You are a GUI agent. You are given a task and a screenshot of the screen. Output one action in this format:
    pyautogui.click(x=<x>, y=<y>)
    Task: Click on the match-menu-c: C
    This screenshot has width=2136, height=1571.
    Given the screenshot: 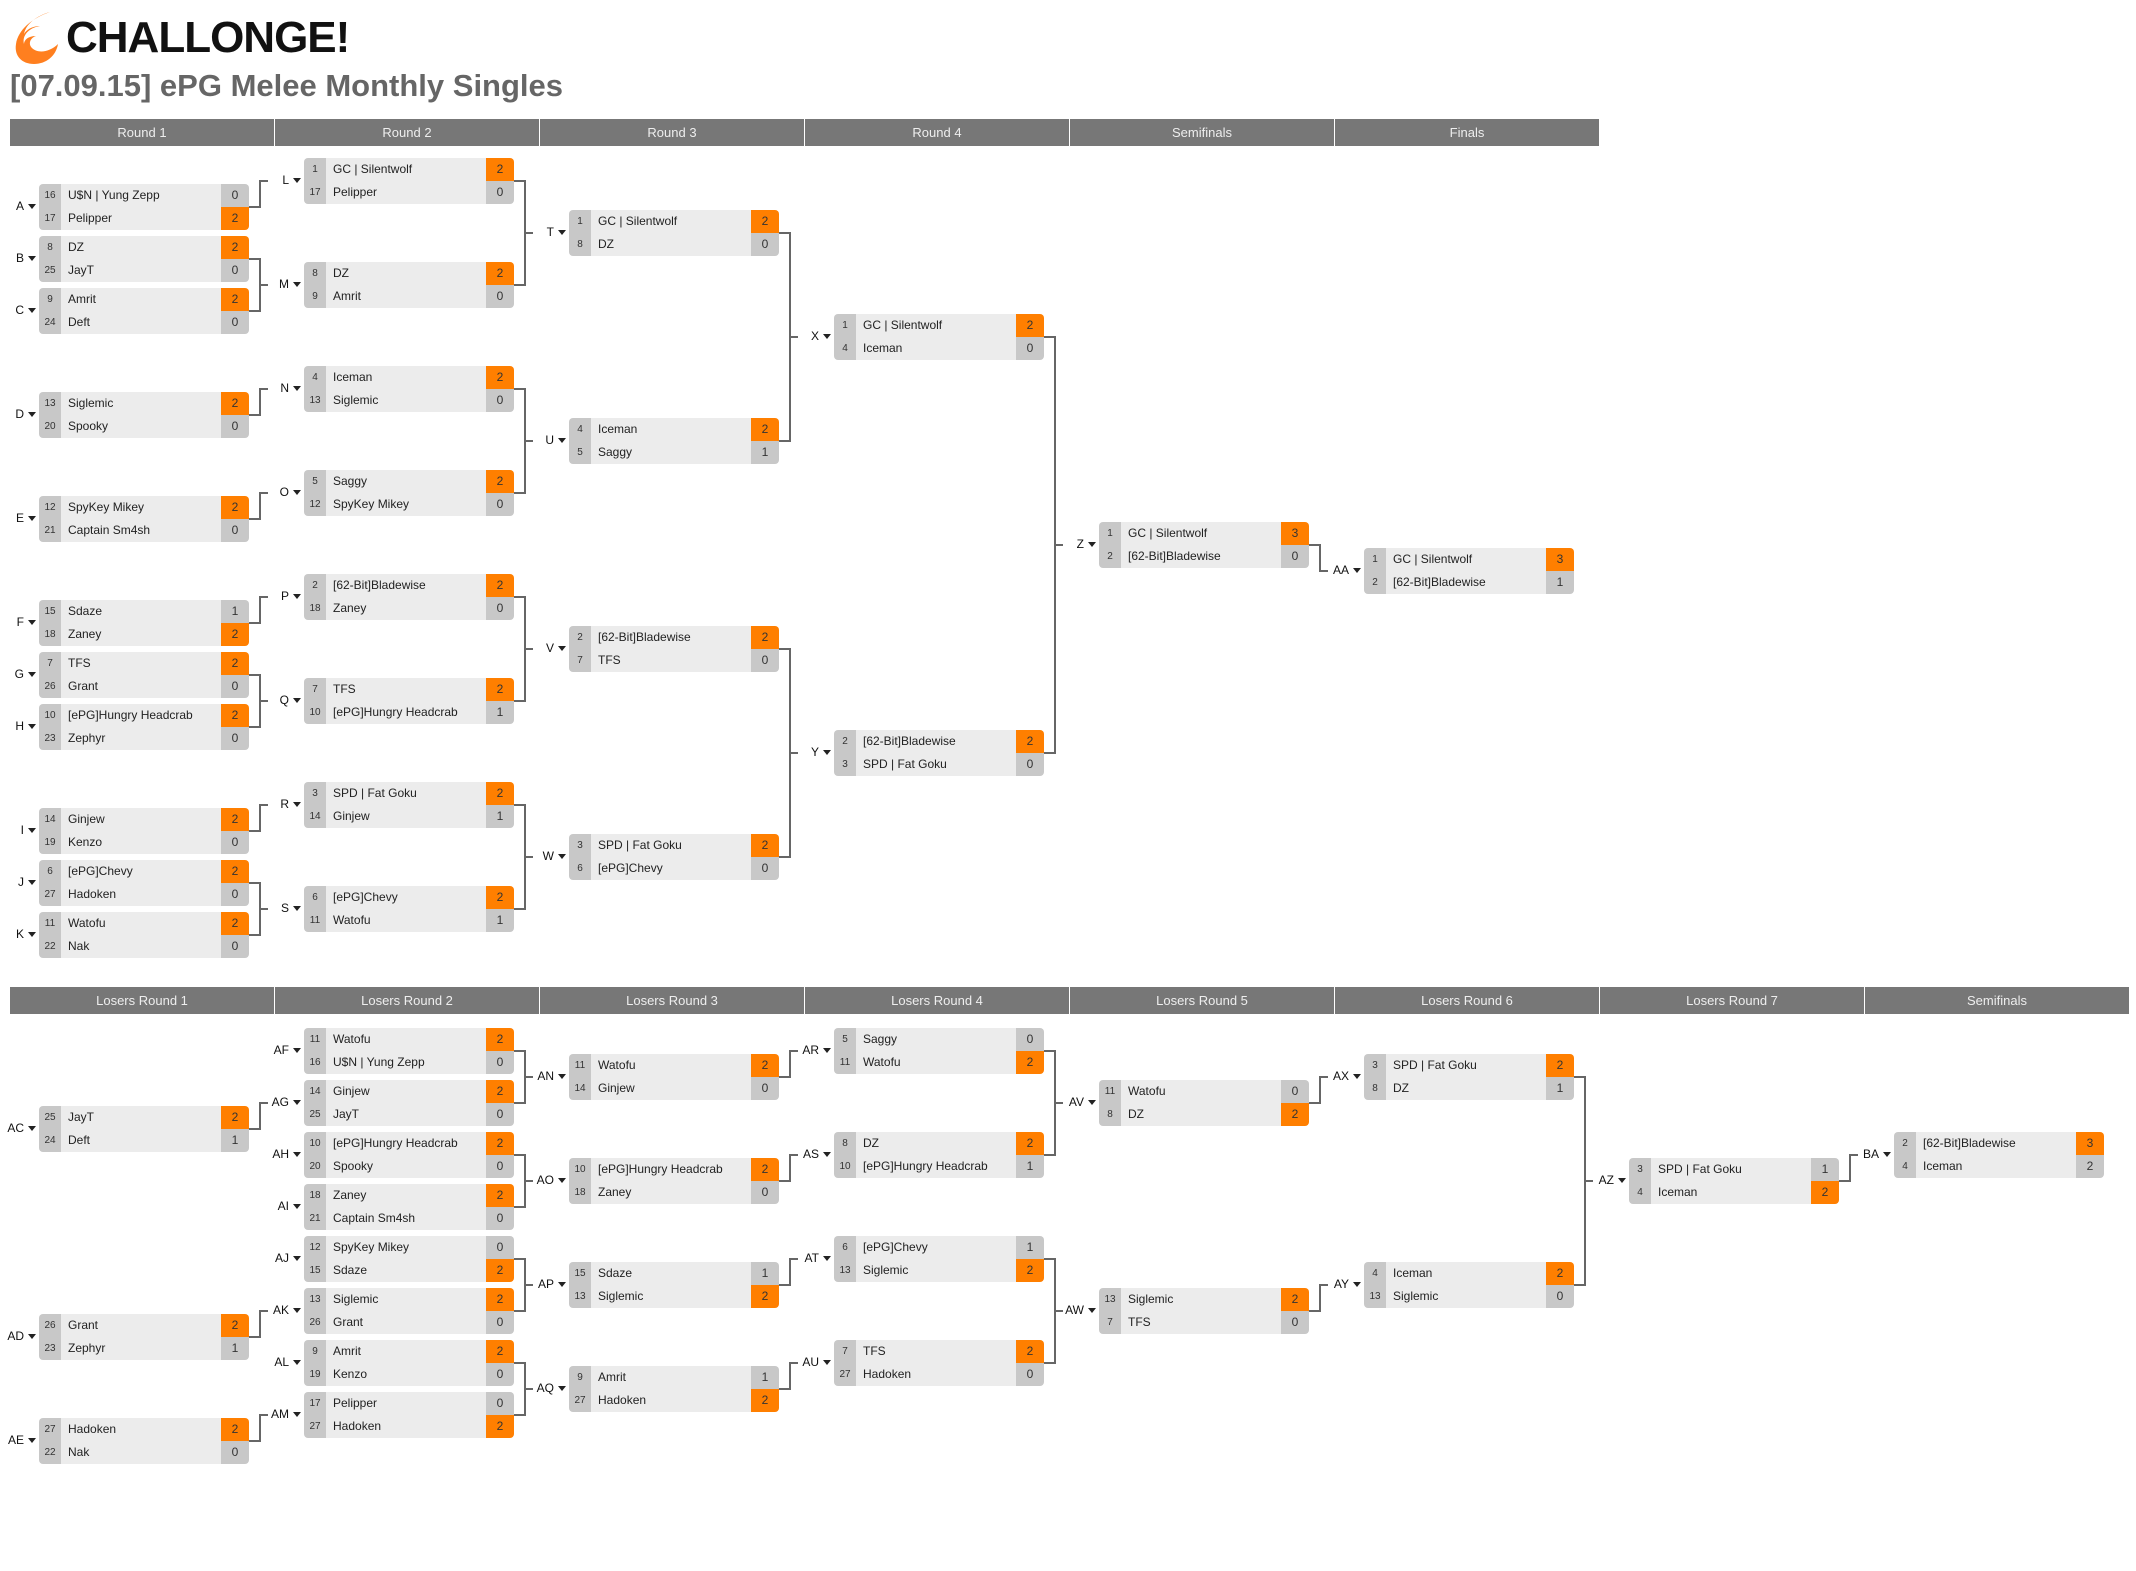 What is the action you would take?
    pyautogui.click(x=25, y=310)
    